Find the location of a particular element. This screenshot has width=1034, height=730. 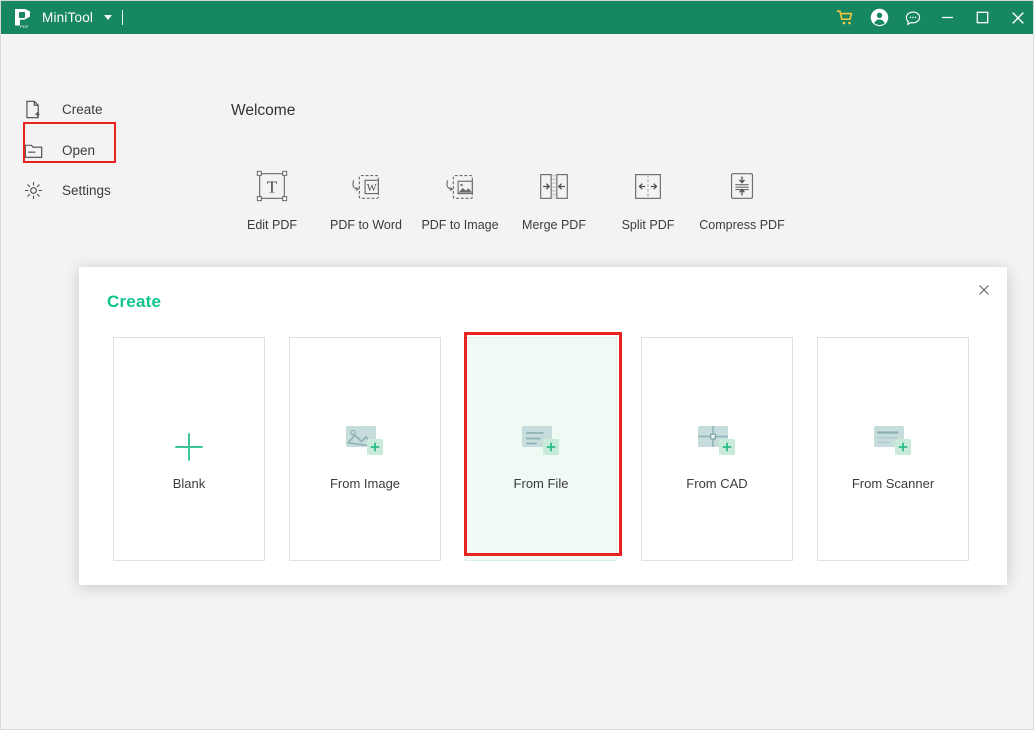

sidebar-item-label: Open is located at coordinates (79, 150).